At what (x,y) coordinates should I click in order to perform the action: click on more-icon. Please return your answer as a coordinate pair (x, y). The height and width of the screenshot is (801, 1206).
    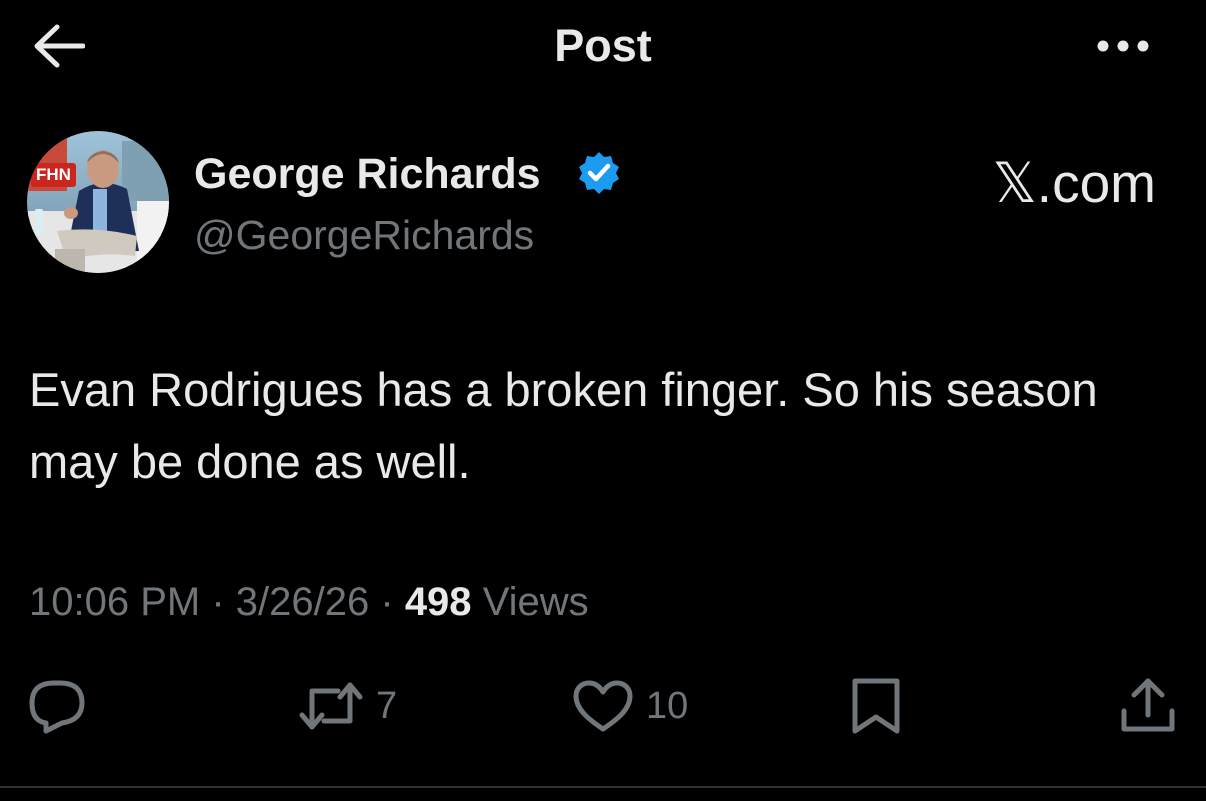
    Looking at the image, I should click on (1123, 46).